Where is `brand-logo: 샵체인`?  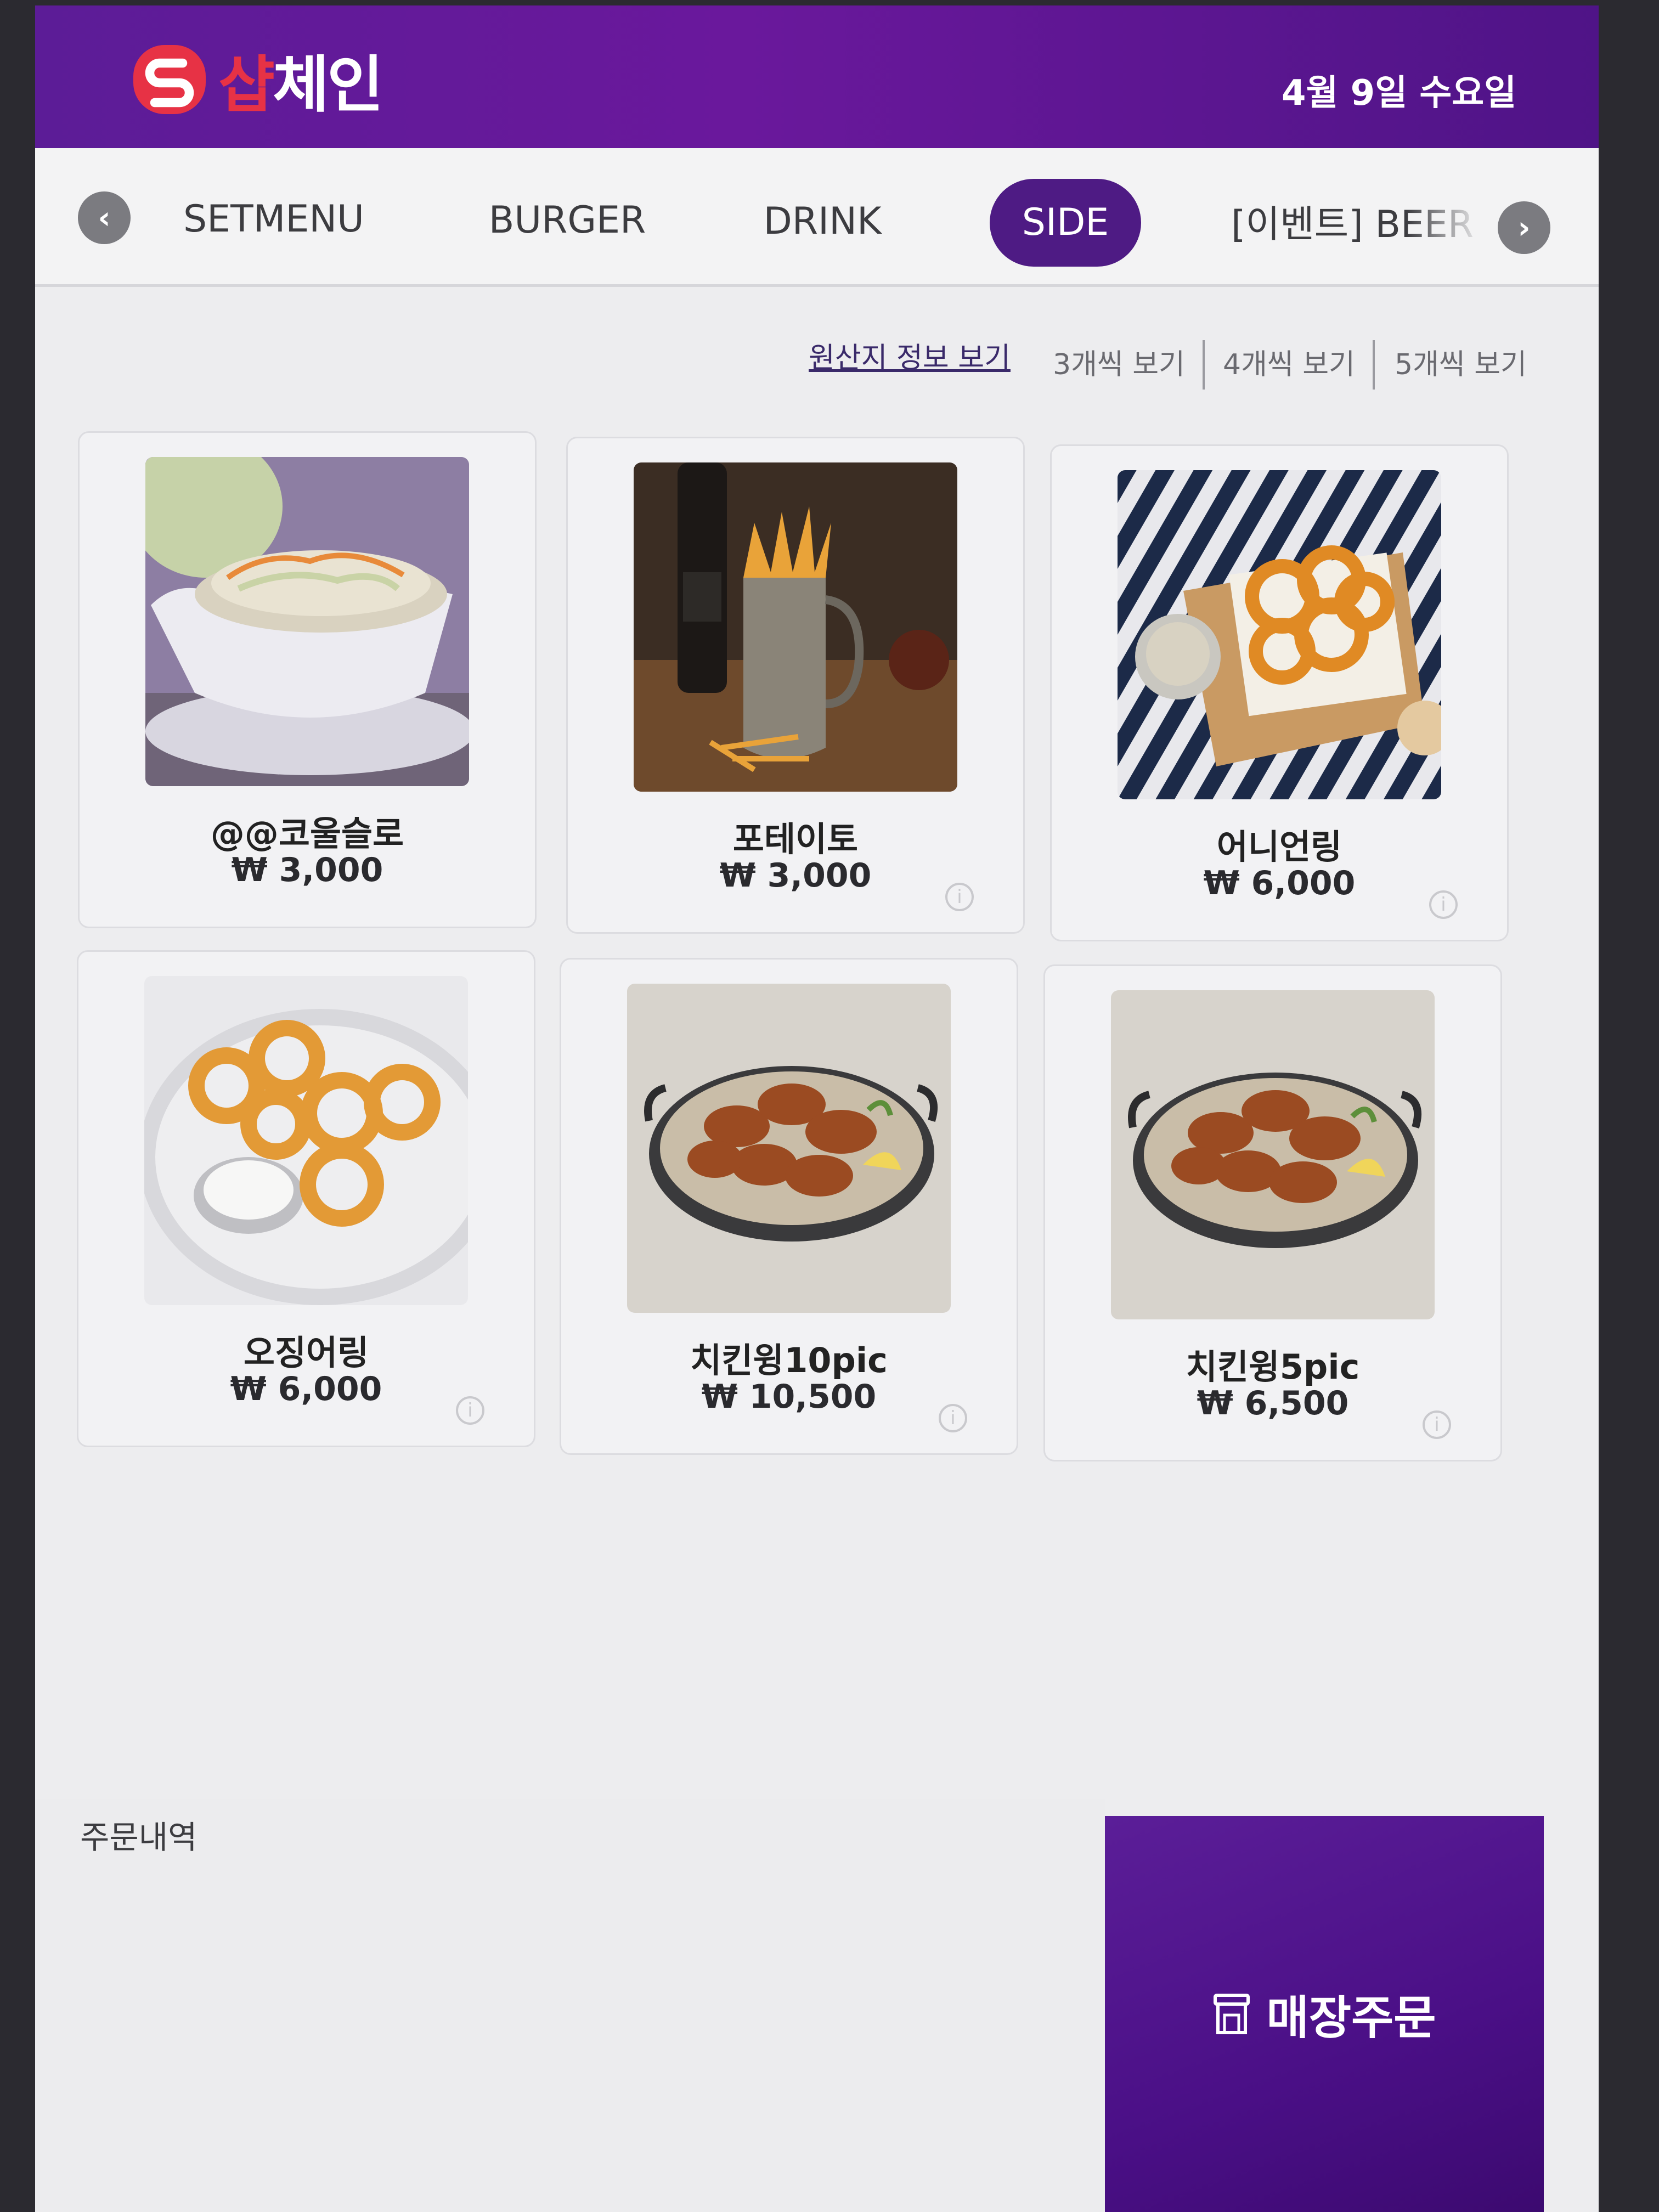 brand-logo: 샵체인 is located at coordinates (256, 79).